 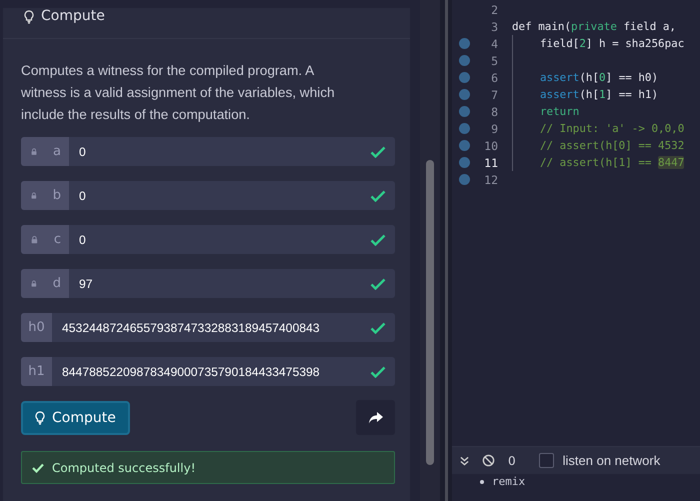 I want to click on input-field: h1 84478852209878349000735790184433475398, so click(x=208, y=371).